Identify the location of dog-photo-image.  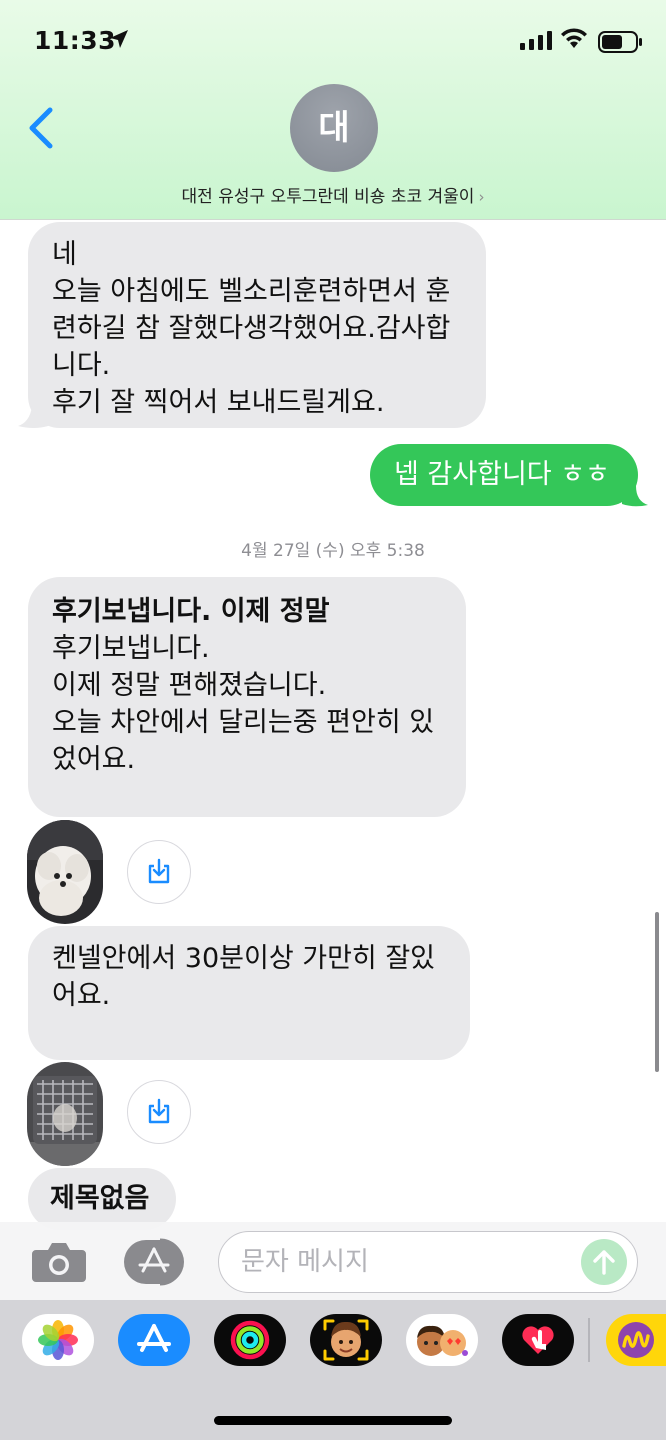
(65, 872).